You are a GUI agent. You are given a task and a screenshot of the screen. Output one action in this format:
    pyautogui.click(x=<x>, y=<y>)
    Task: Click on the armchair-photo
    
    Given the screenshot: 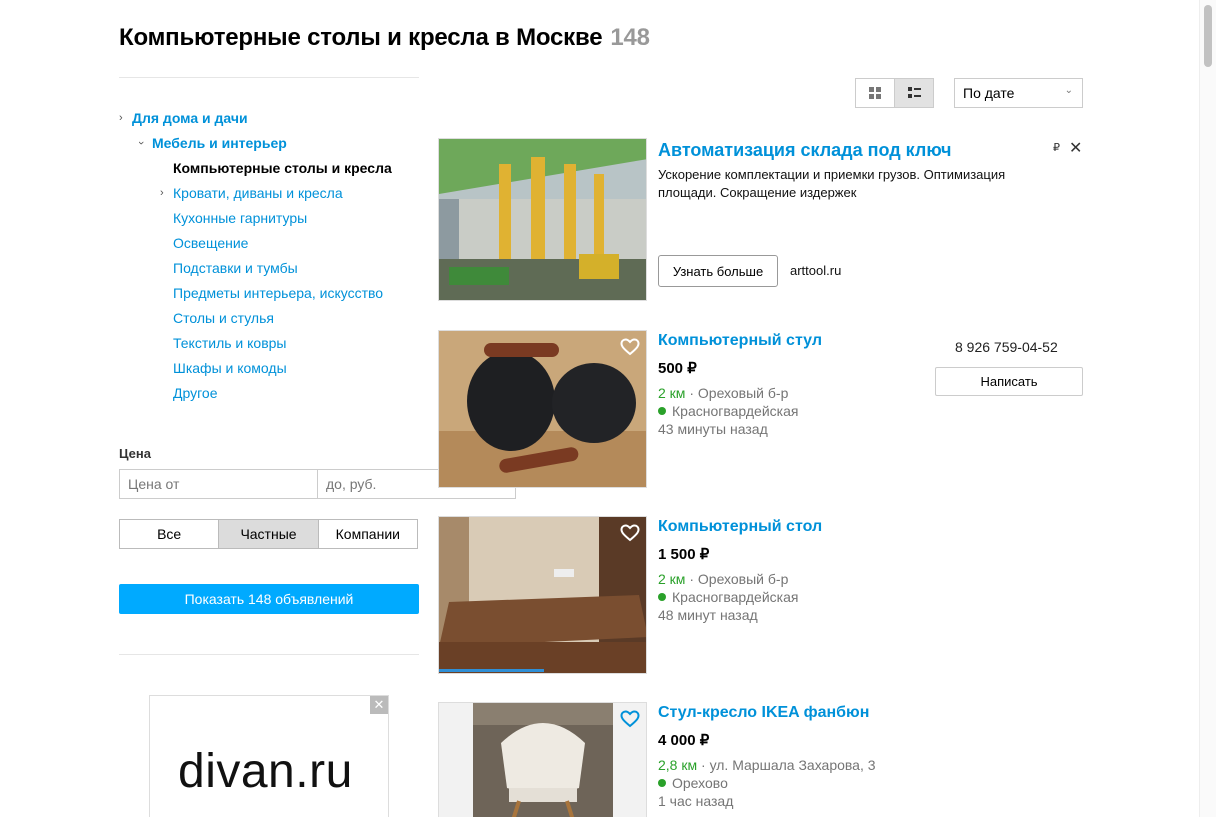 What is the action you would take?
    pyautogui.click(x=542, y=760)
    